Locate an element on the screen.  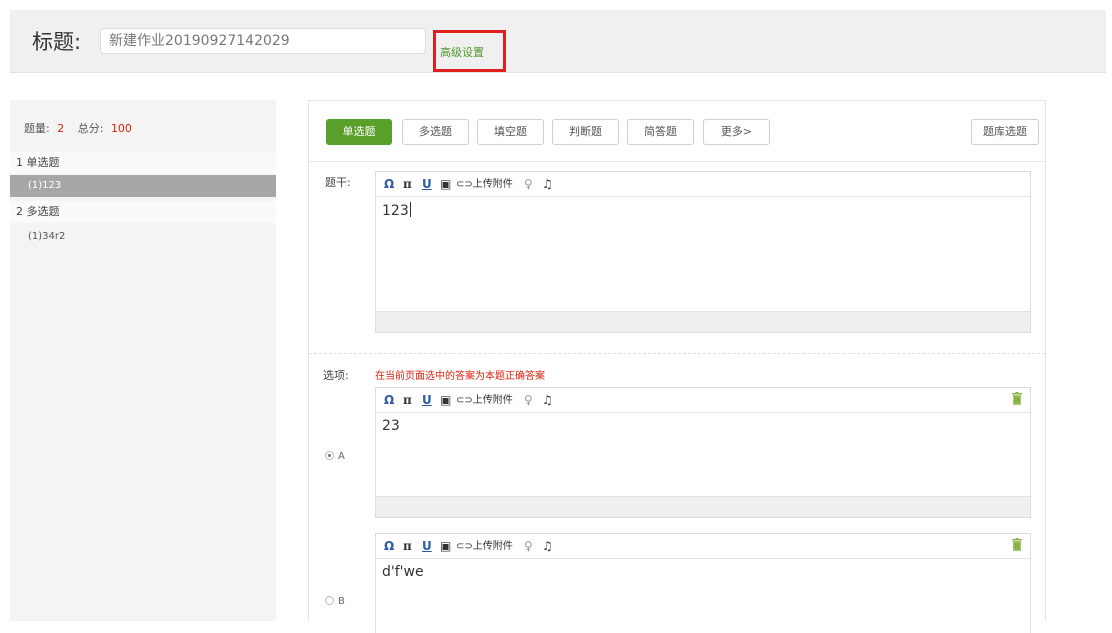
stem-content: 123 is located at coordinates (396, 210).